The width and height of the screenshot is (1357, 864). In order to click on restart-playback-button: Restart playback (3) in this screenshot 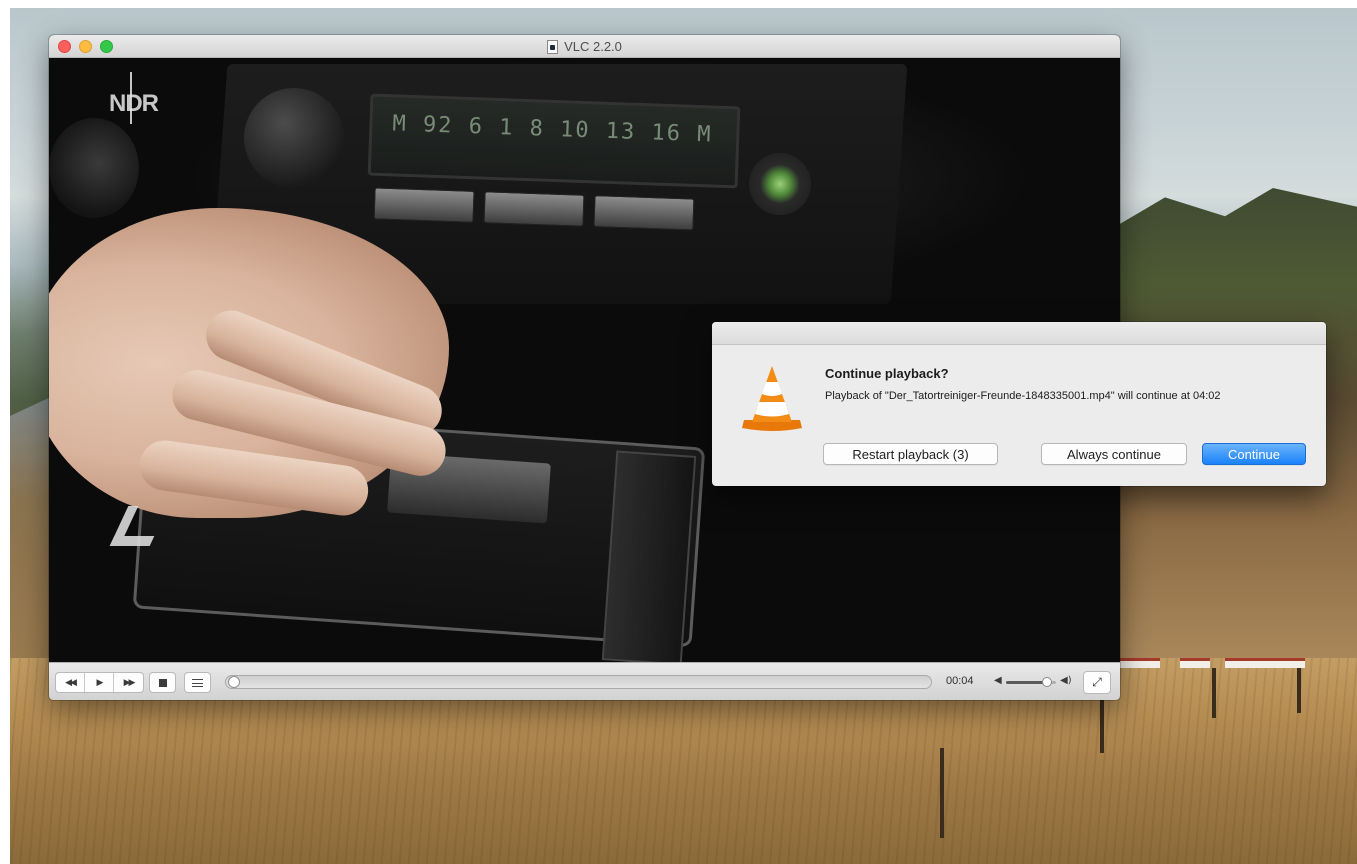, I will do `click(910, 454)`.